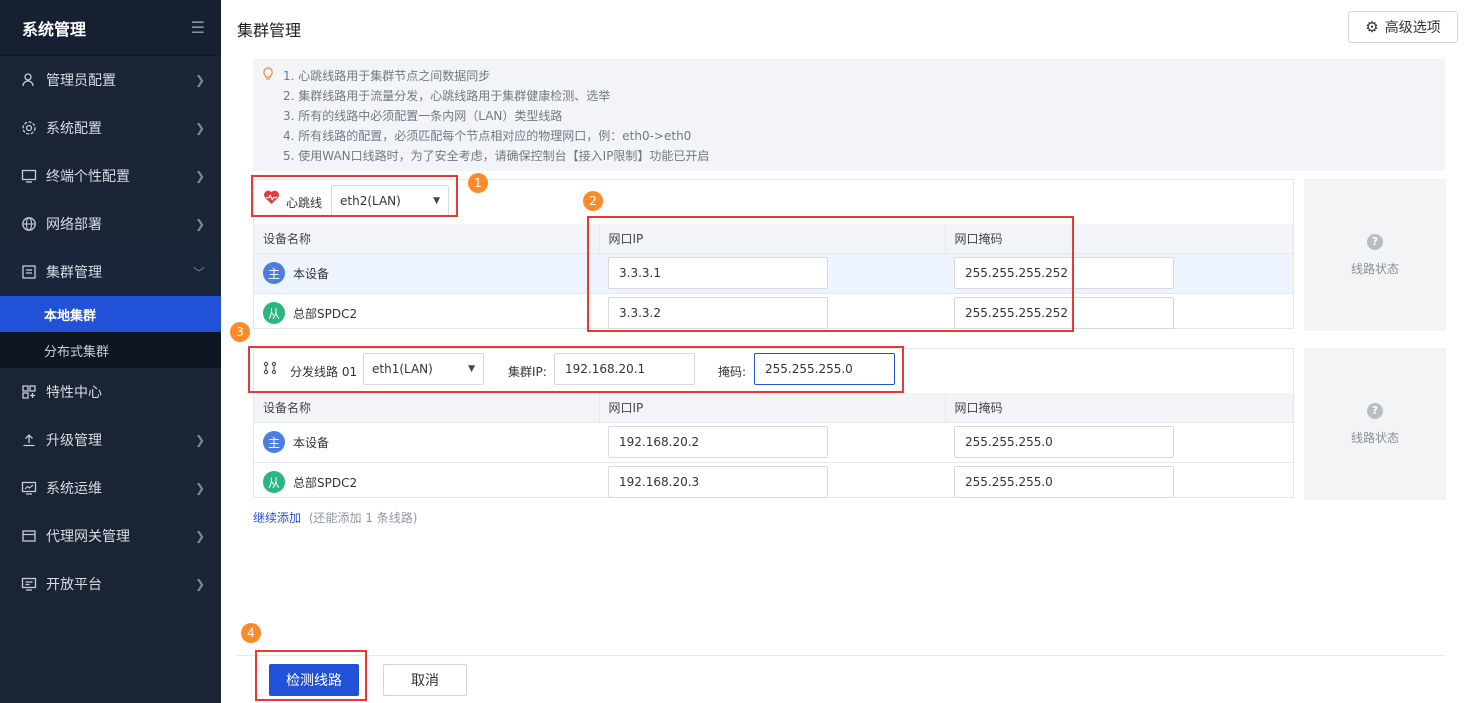 This screenshot has height=703, width=1465. Describe the element at coordinates (110, 28) in the screenshot. I see `sidebar-header: 系统管理 ☰` at that location.